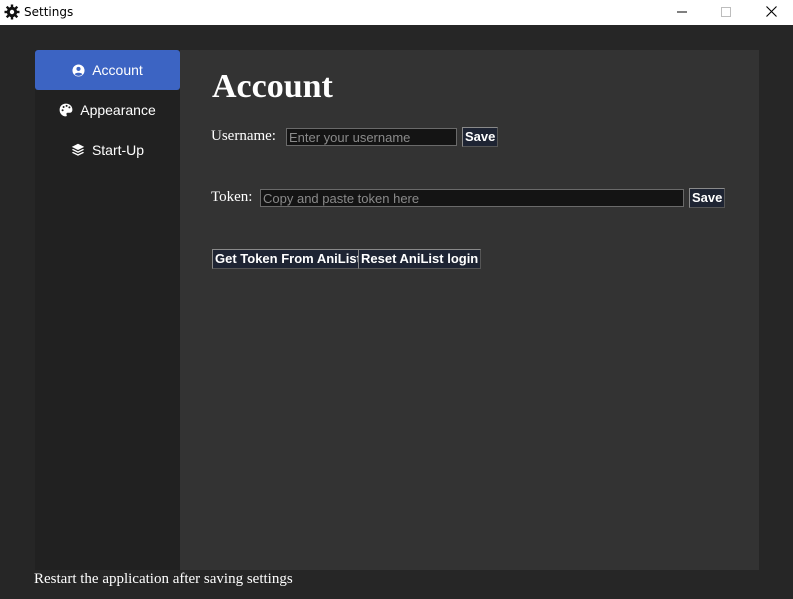 Image resolution: width=793 pixels, height=599 pixels. What do you see at coordinates (49, 12) in the screenshot?
I see `window-title: Settings` at bounding box center [49, 12].